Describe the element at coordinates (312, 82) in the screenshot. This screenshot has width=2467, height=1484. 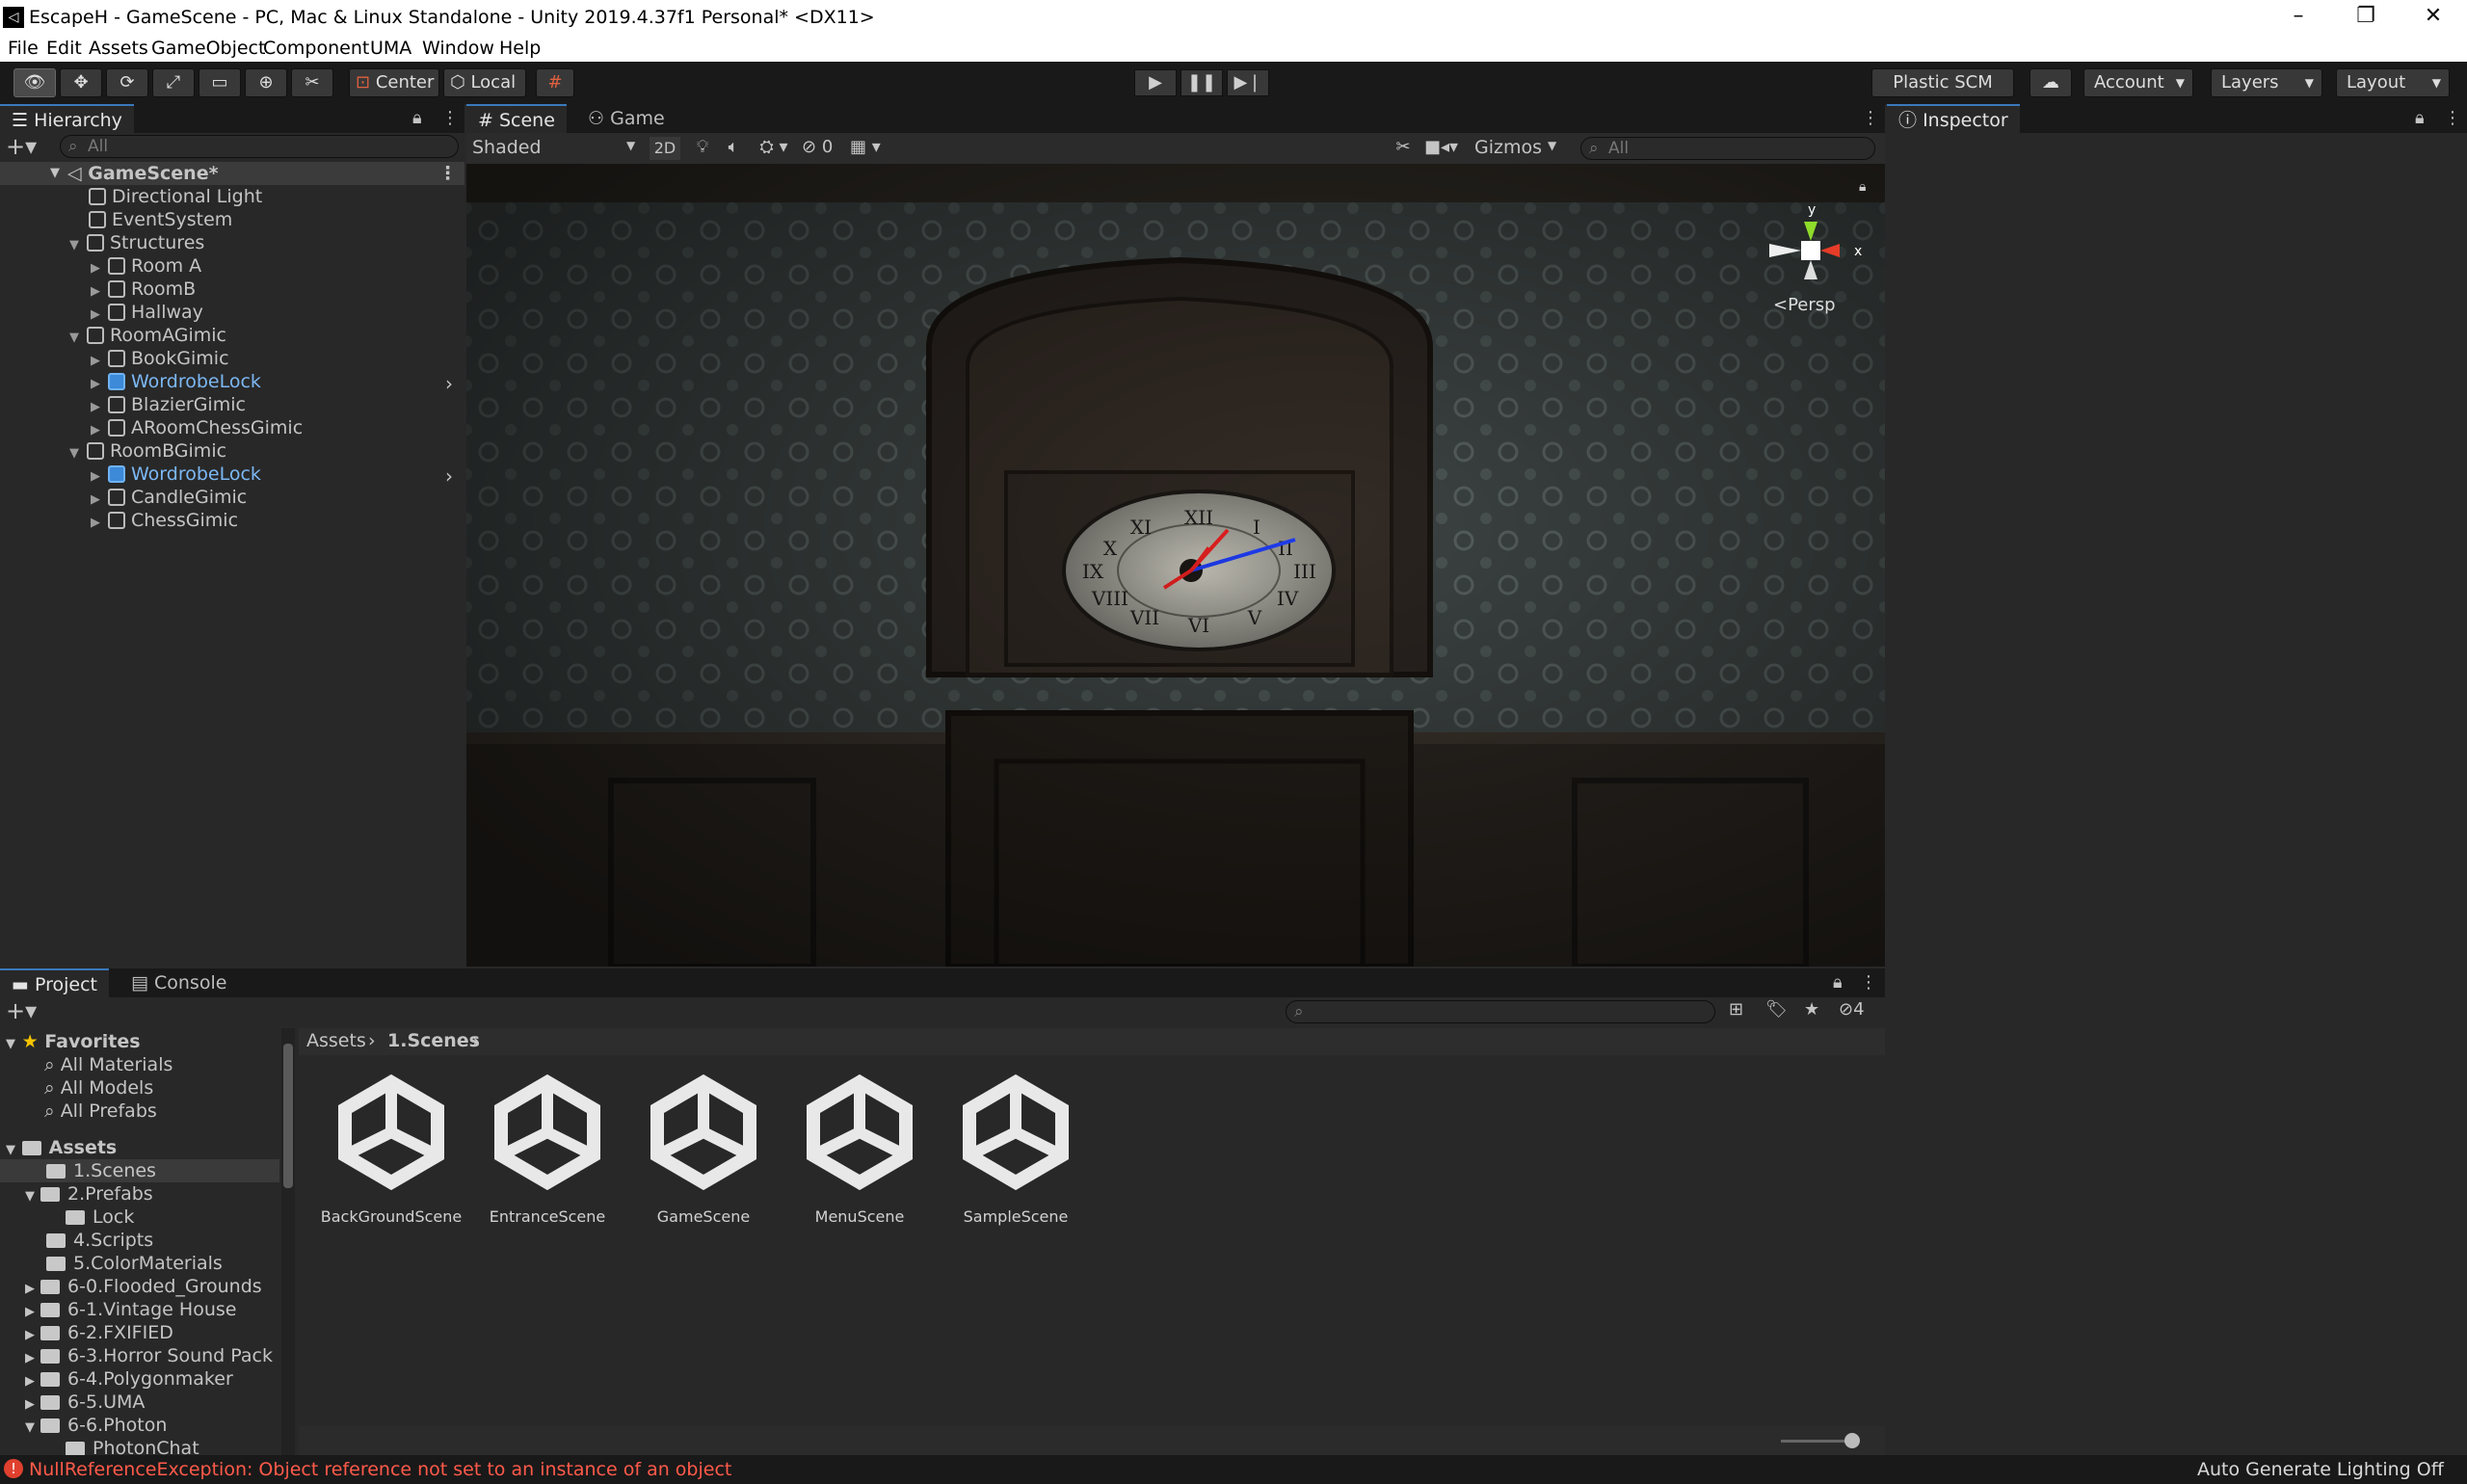
I see `custom-tool-button: ✂` at that location.